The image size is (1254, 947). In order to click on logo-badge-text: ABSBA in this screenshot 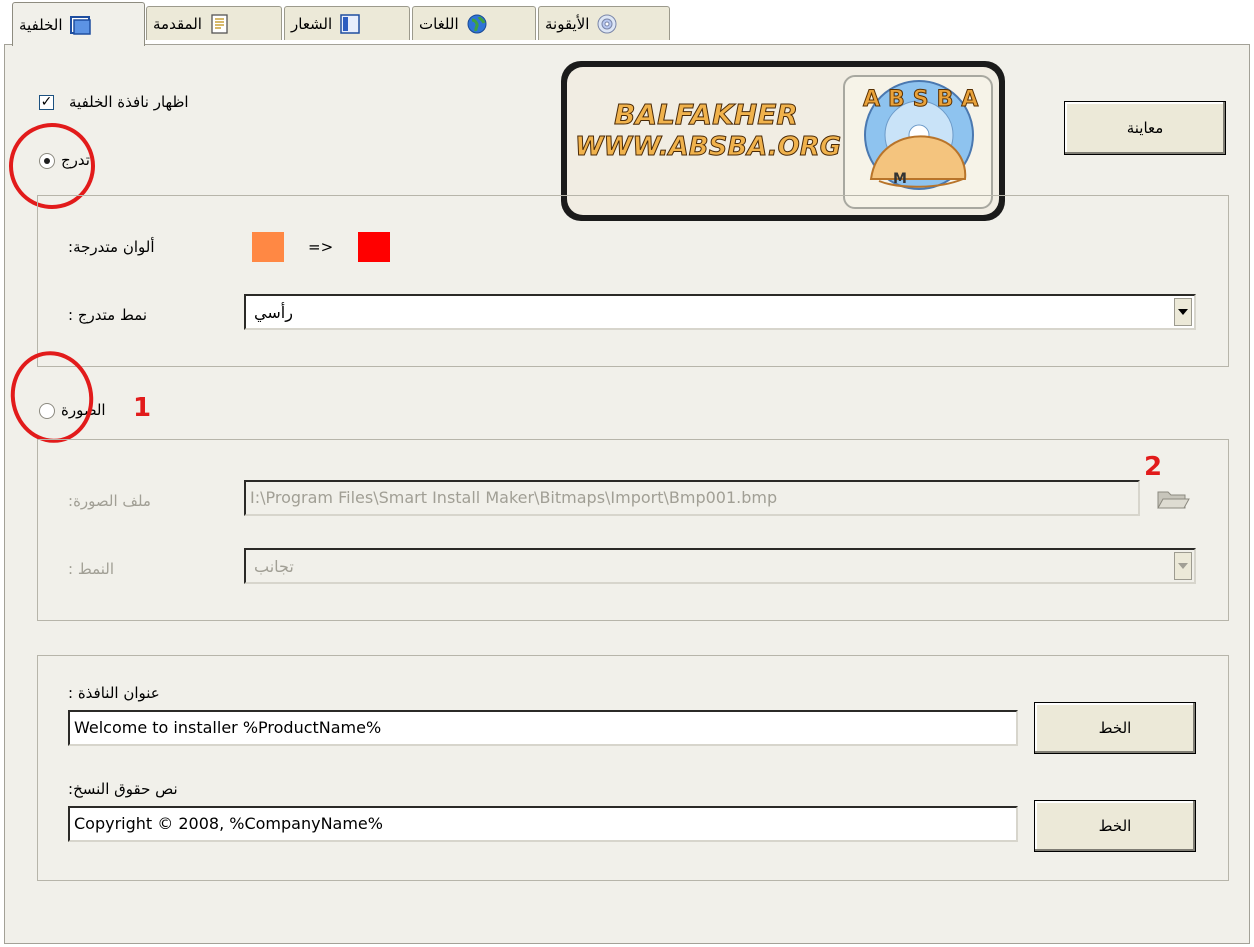, I will do `click(924, 100)`.